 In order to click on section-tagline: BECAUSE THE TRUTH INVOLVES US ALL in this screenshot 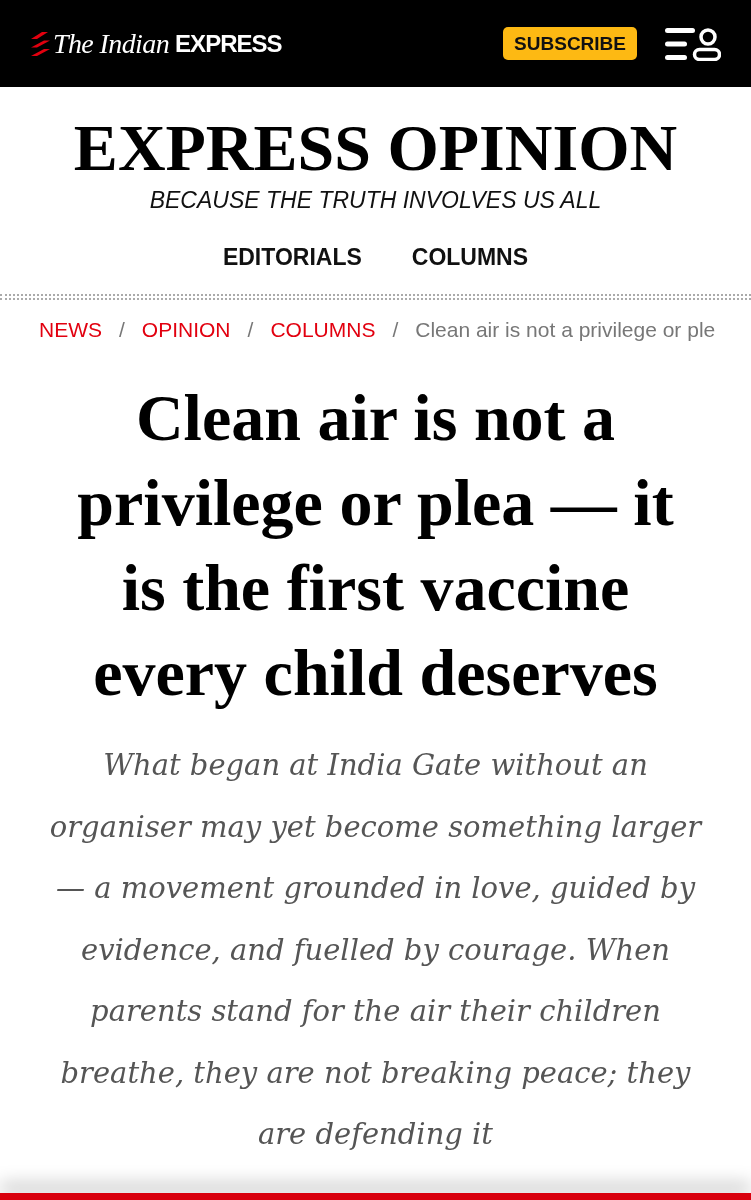, I will do `click(375, 200)`.